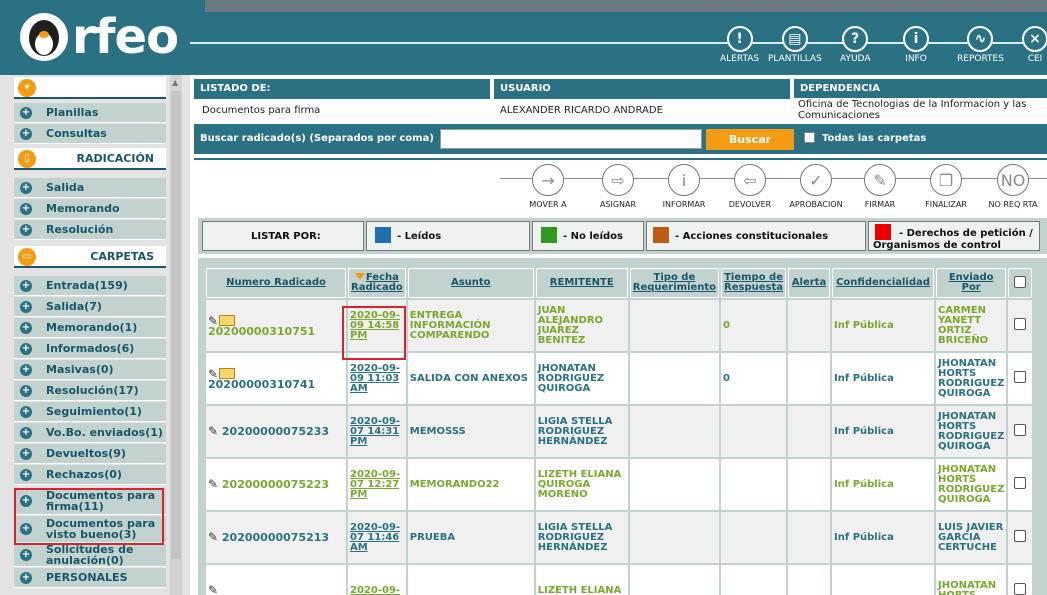 The width and height of the screenshot is (1047, 595). What do you see at coordinates (971, 283) in the screenshot?
I see `column-header: Enviado Por` at bounding box center [971, 283].